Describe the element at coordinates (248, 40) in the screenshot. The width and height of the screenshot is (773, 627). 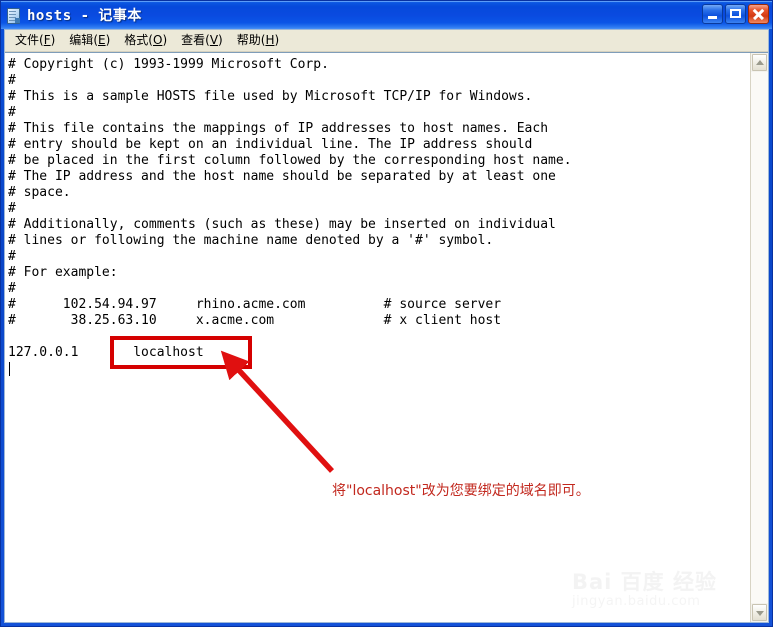
I see `menu-item-help-label: 帮助` at that location.